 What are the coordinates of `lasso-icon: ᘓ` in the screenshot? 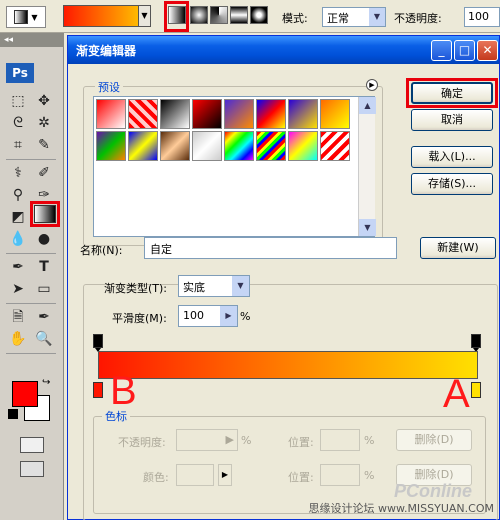 It's located at (18, 123).